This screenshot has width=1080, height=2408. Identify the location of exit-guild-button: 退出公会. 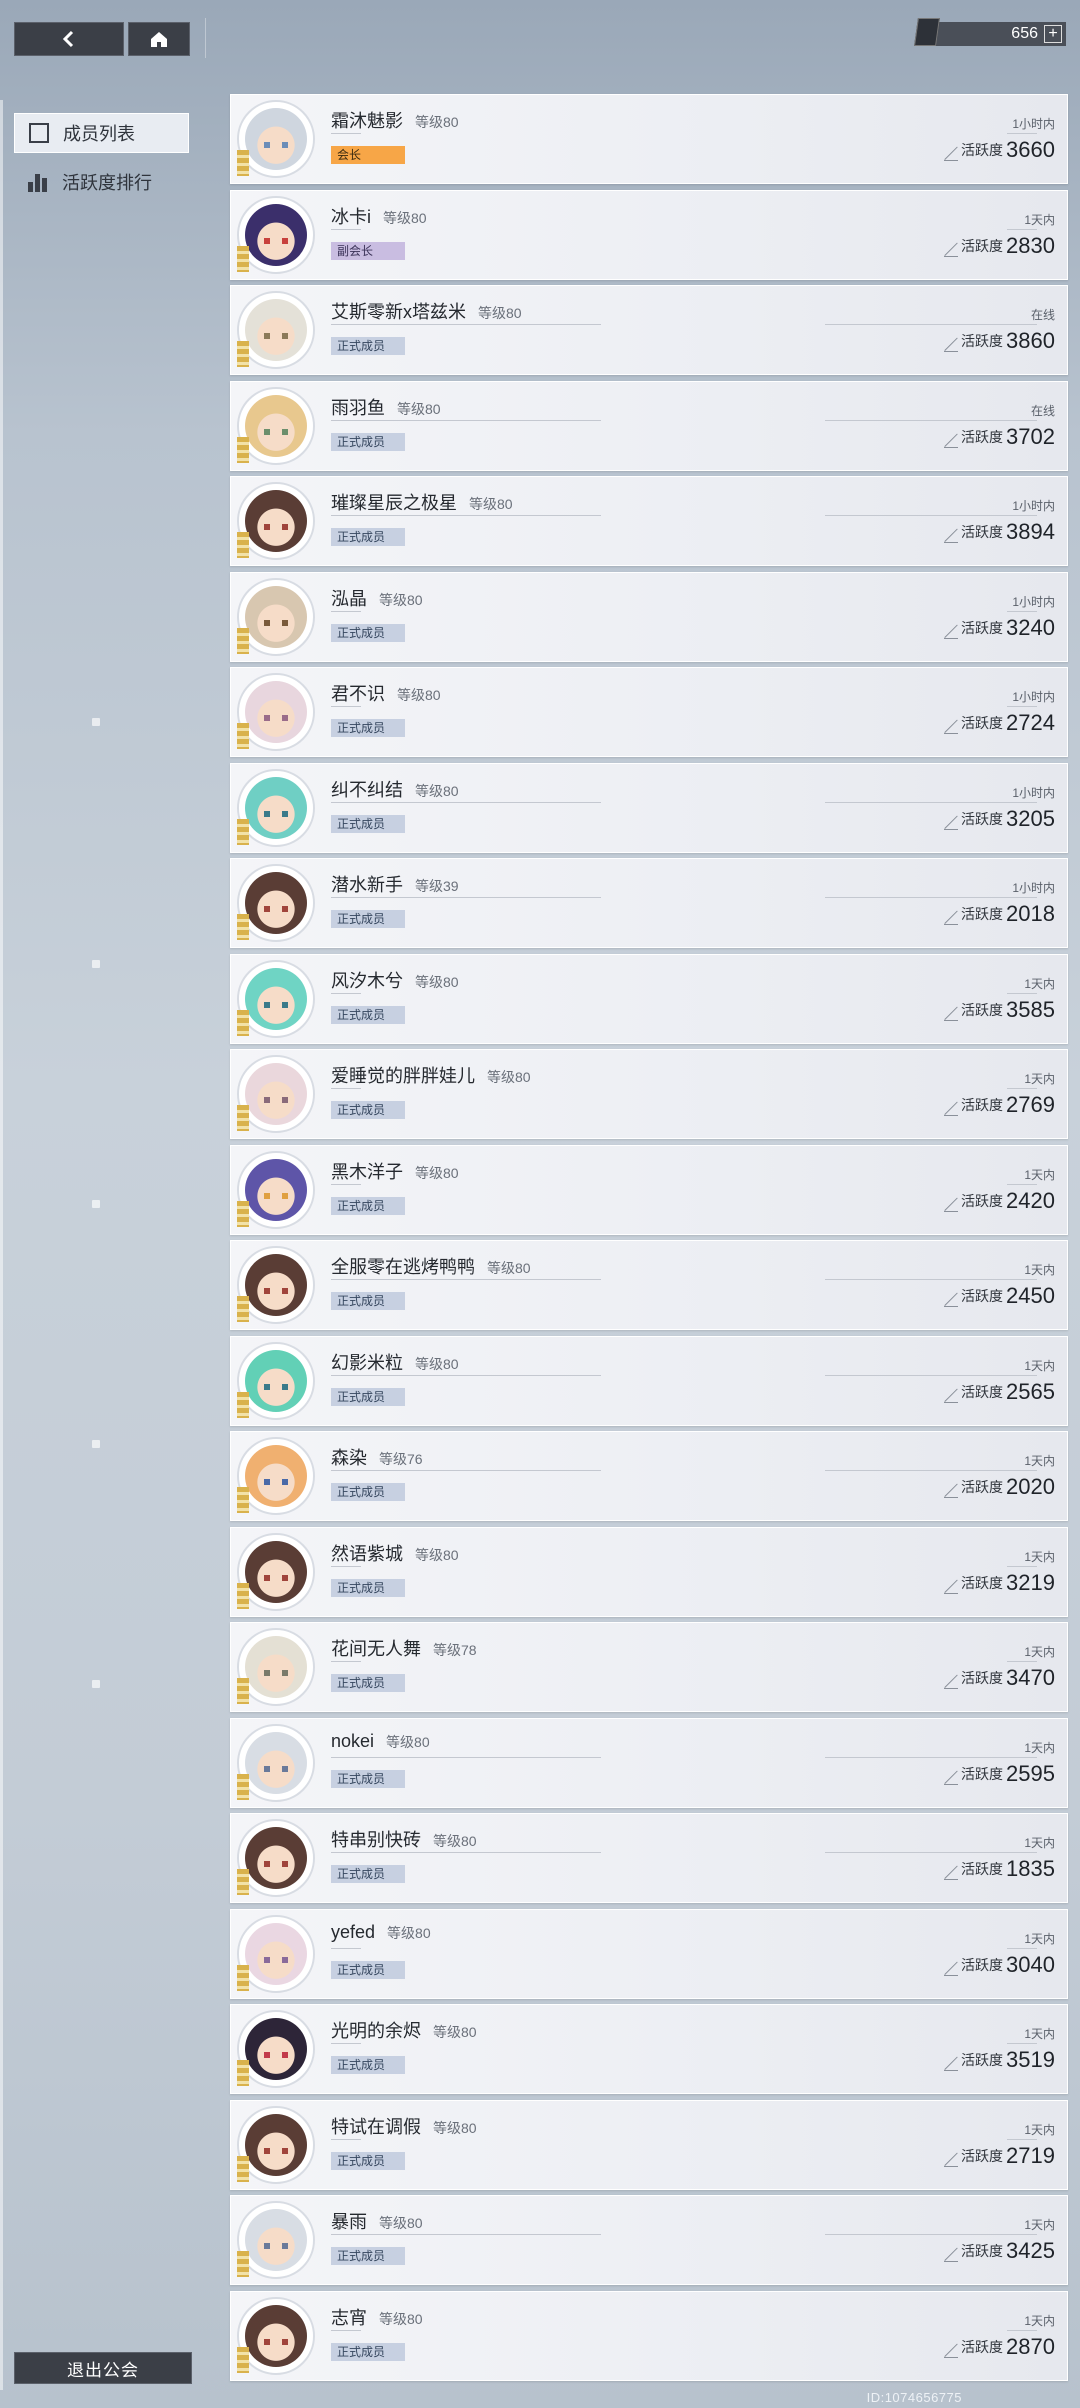
(103, 2368).